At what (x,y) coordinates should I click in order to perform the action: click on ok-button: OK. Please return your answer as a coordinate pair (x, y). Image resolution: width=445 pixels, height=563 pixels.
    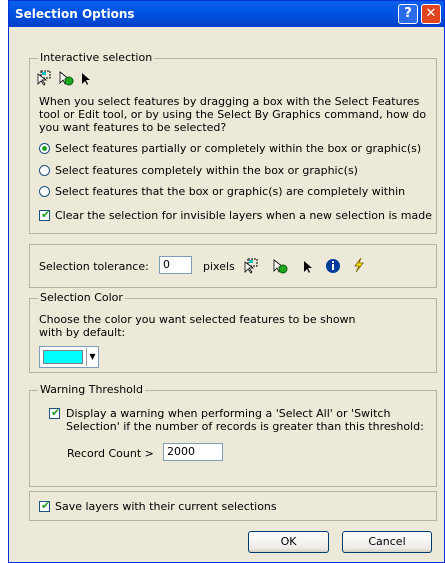
    Looking at the image, I should click on (288, 542).